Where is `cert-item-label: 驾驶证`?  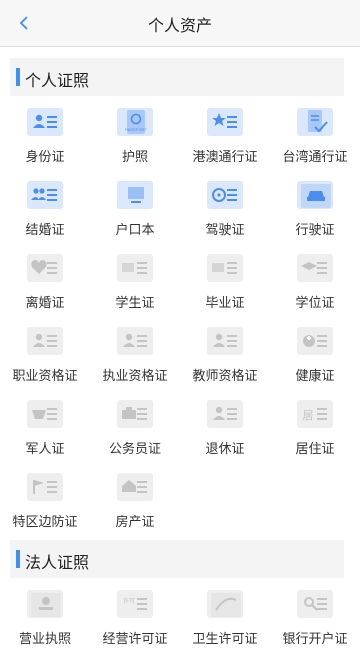 cert-item-label: 驾驶证 is located at coordinates (225, 229).